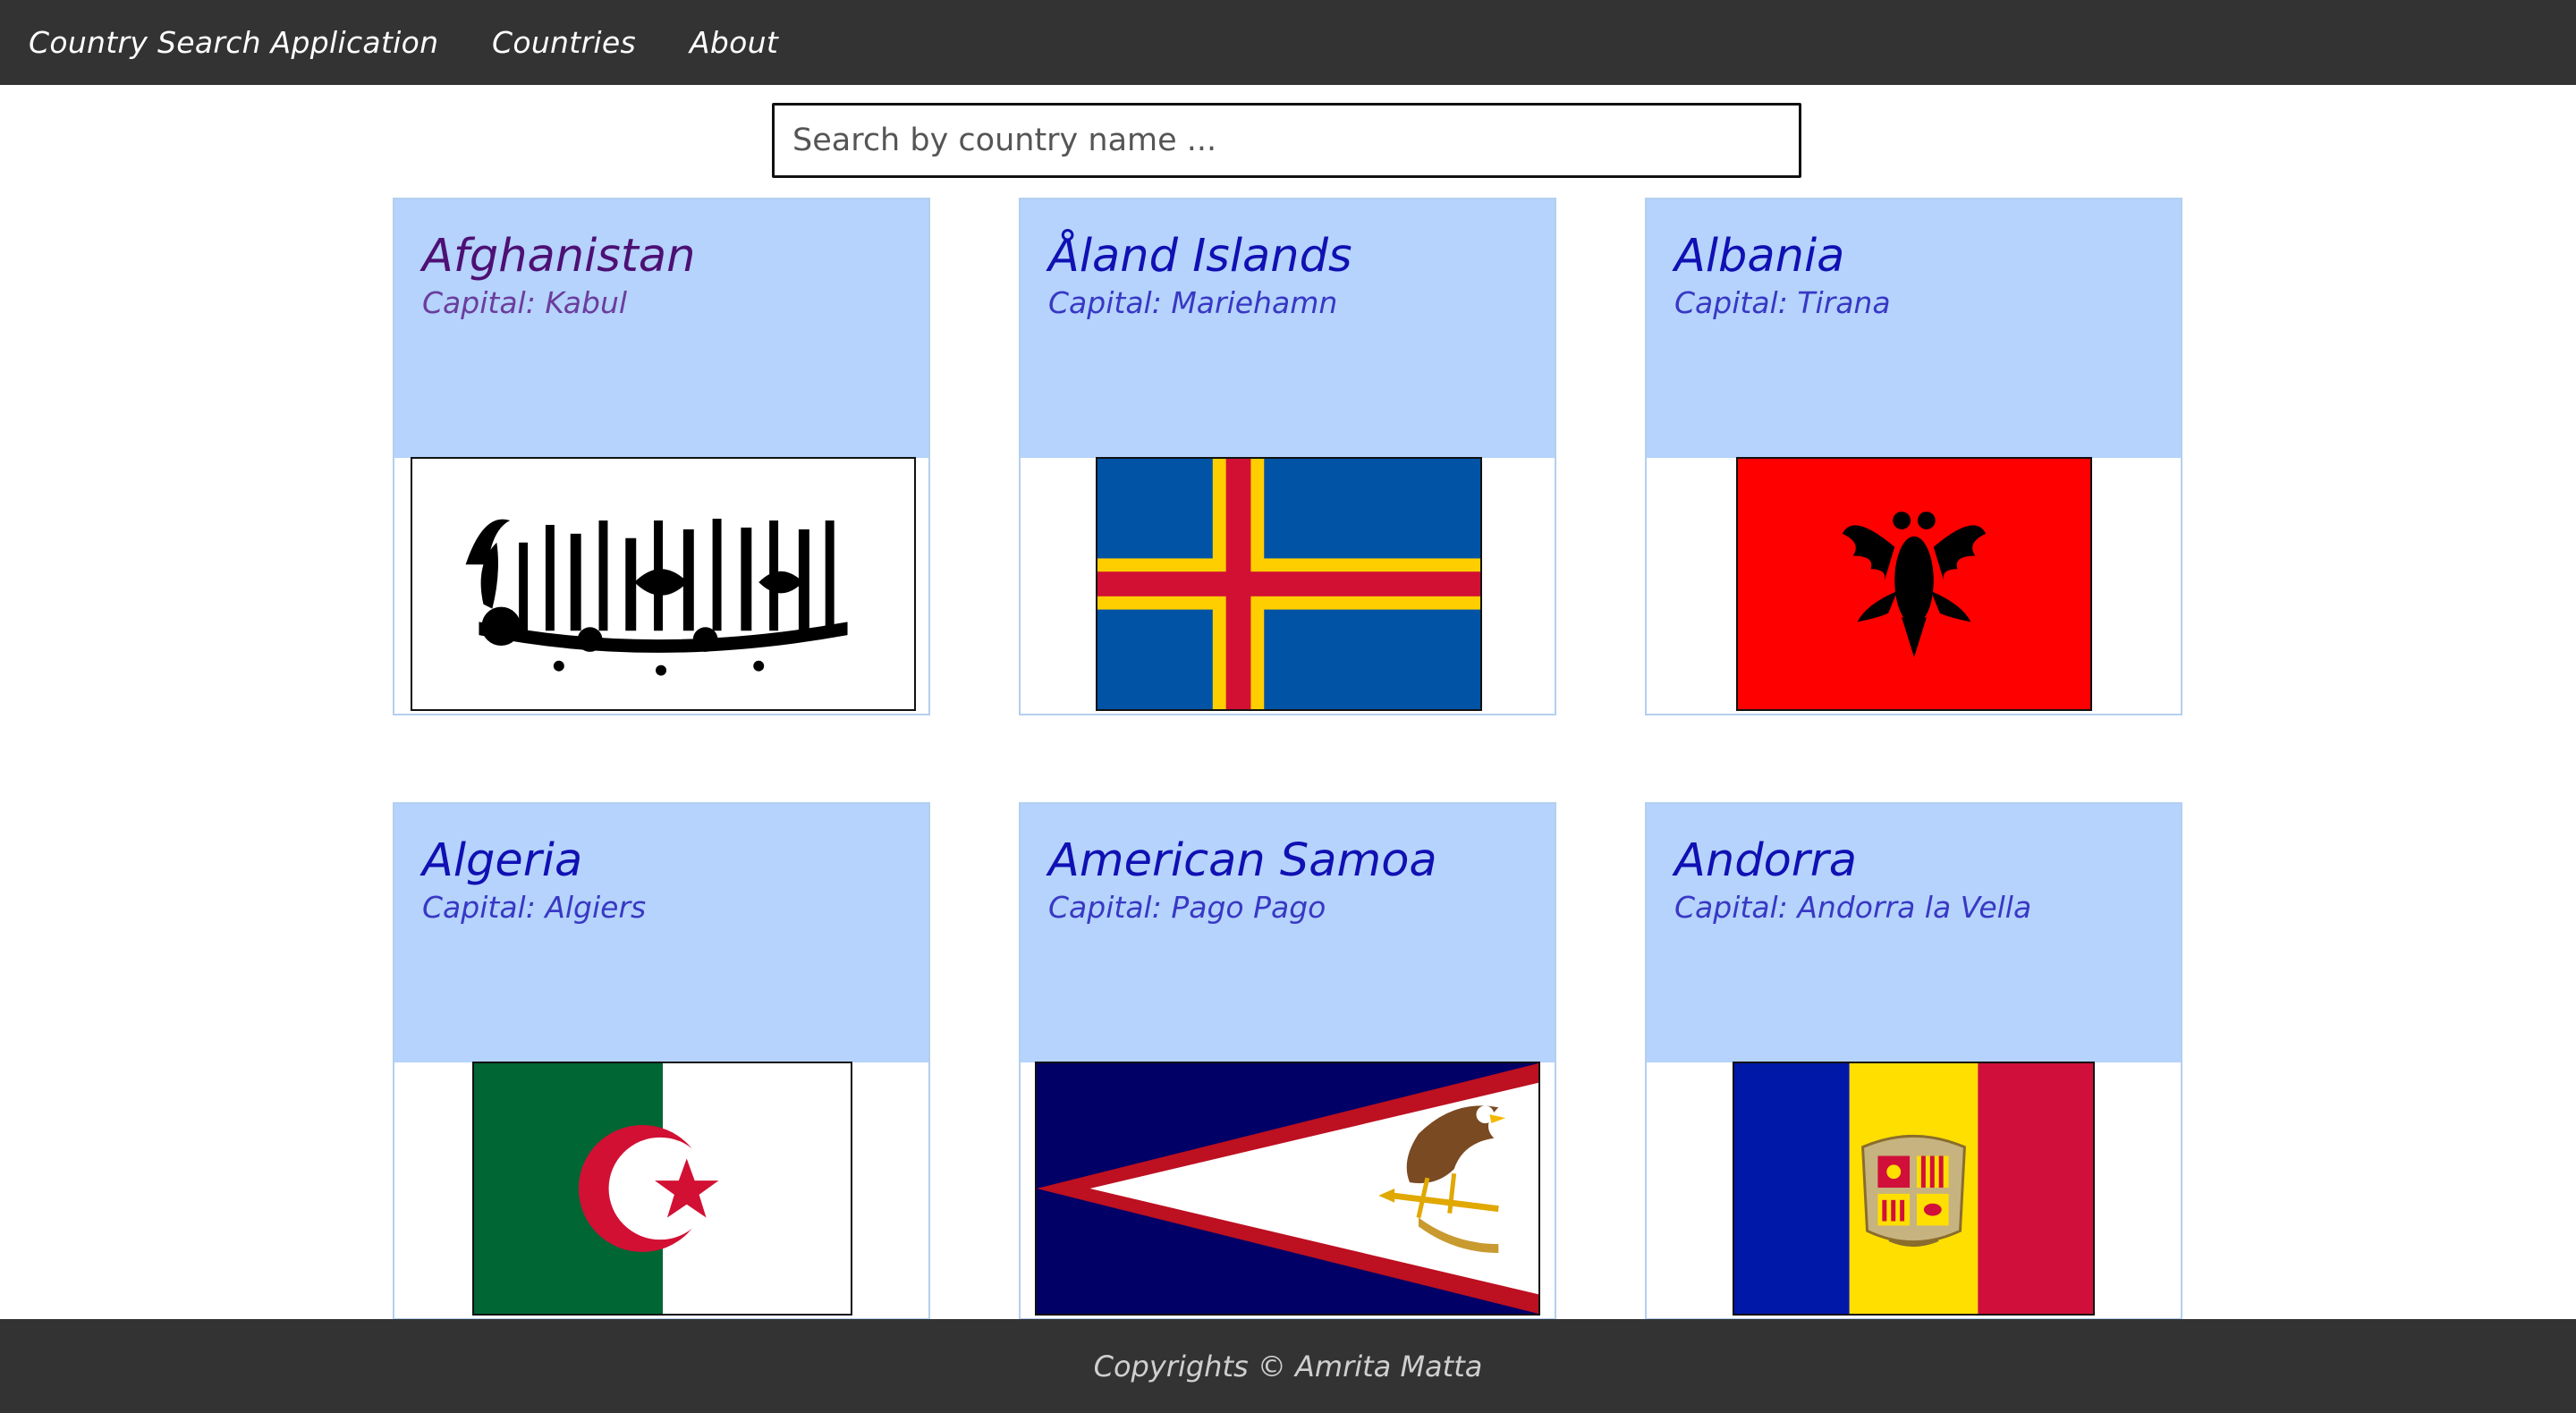  I want to click on country-card-american-samoa: American Samoa Capital: Pago Pago, so click(1287, 1061).